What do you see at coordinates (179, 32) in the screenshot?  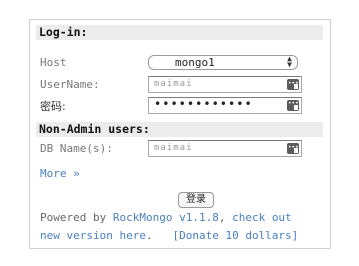 I see `login-section-title: Log-in:` at bounding box center [179, 32].